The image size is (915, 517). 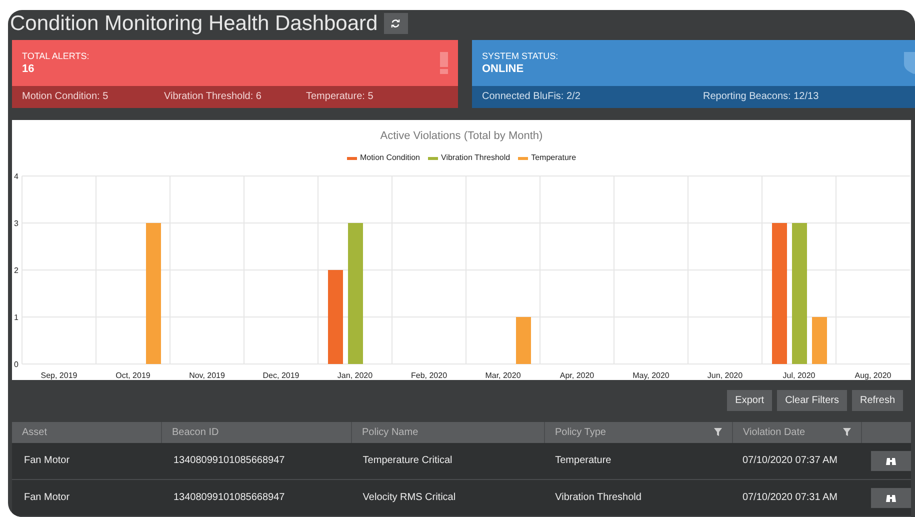 What do you see at coordinates (761, 97) in the screenshot?
I see `stat-text: Reporting Beacons: 12/13` at bounding box center [761, 97].